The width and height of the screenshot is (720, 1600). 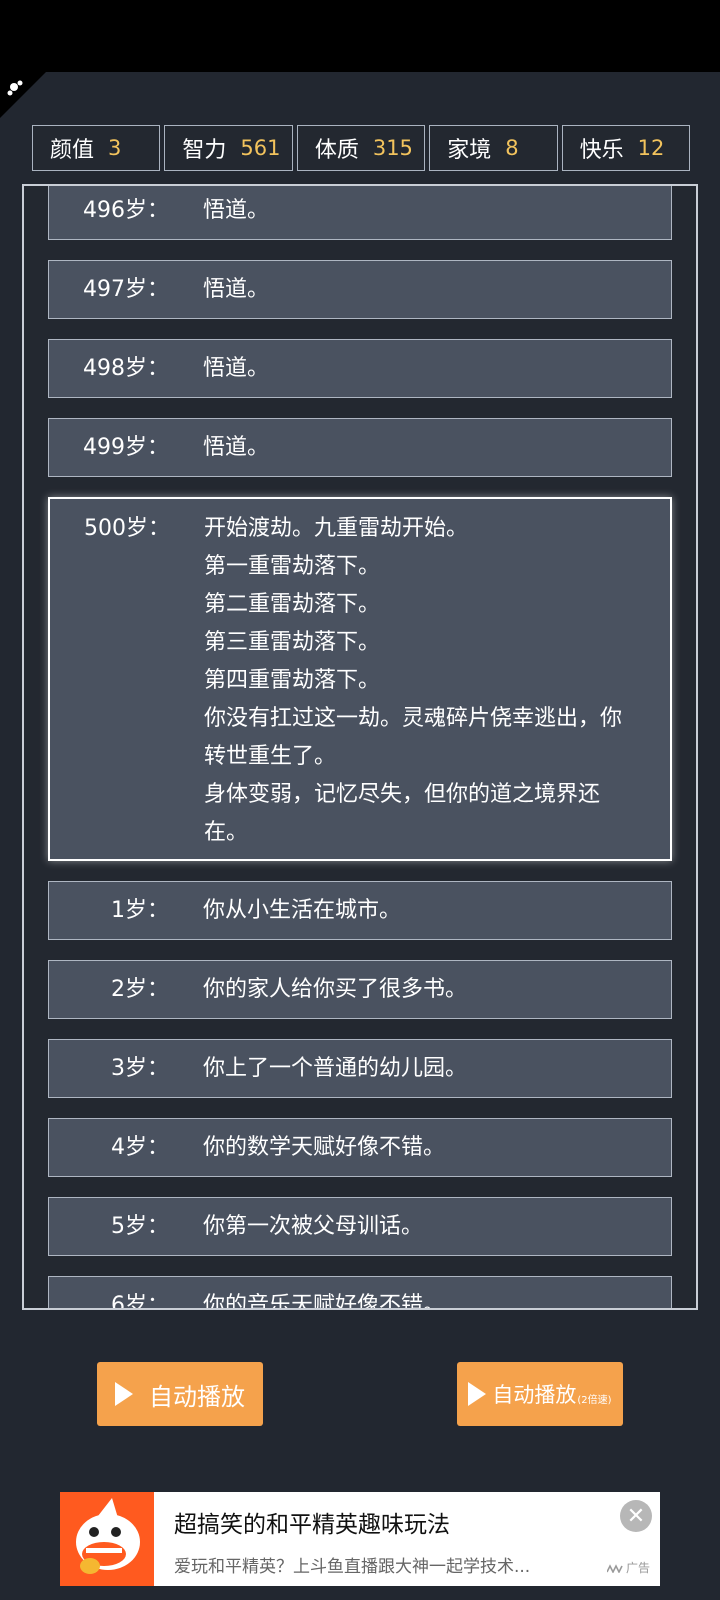 What do you see at coordinates (228, 148) in the screenshot?
I see `stat-intelligence: 智力 561` at bounding box center [228, 148].